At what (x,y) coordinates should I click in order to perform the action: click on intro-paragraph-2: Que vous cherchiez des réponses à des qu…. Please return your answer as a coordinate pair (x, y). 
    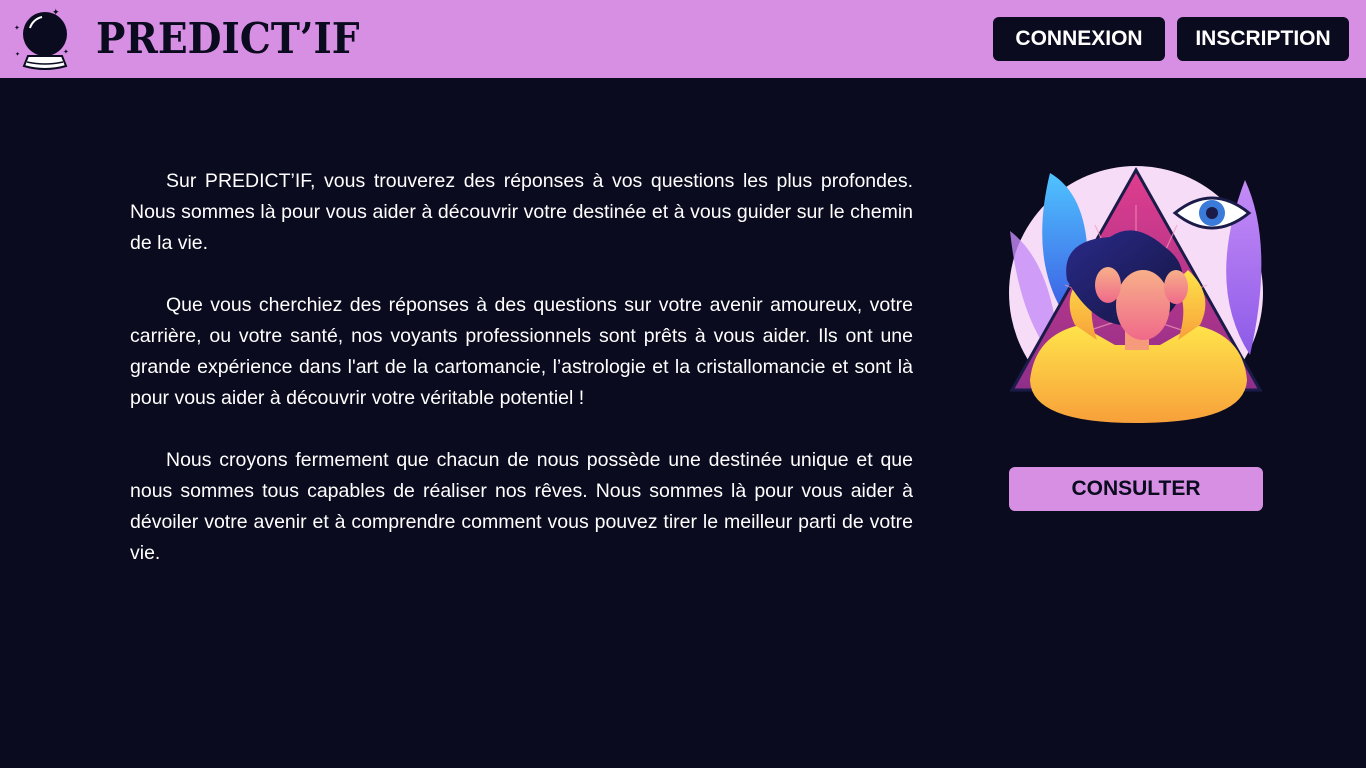
    Looking at the image, I should click on (521, 351).